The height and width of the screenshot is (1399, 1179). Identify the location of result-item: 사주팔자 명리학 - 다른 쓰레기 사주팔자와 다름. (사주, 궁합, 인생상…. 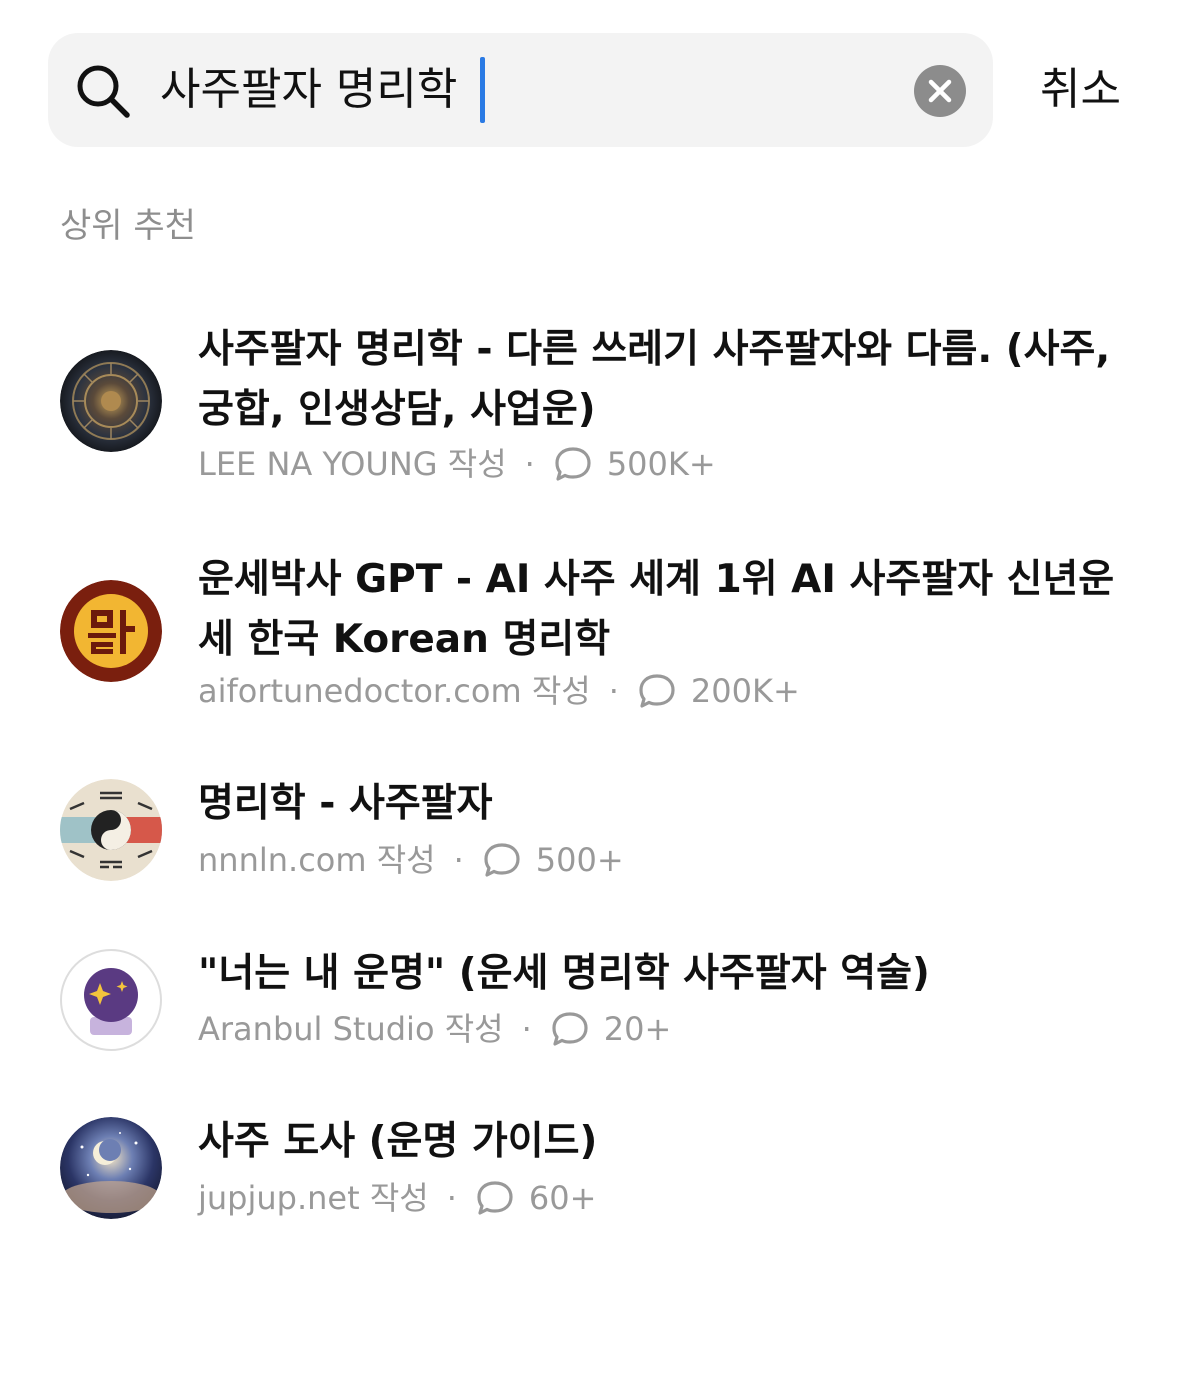
(589, 405).